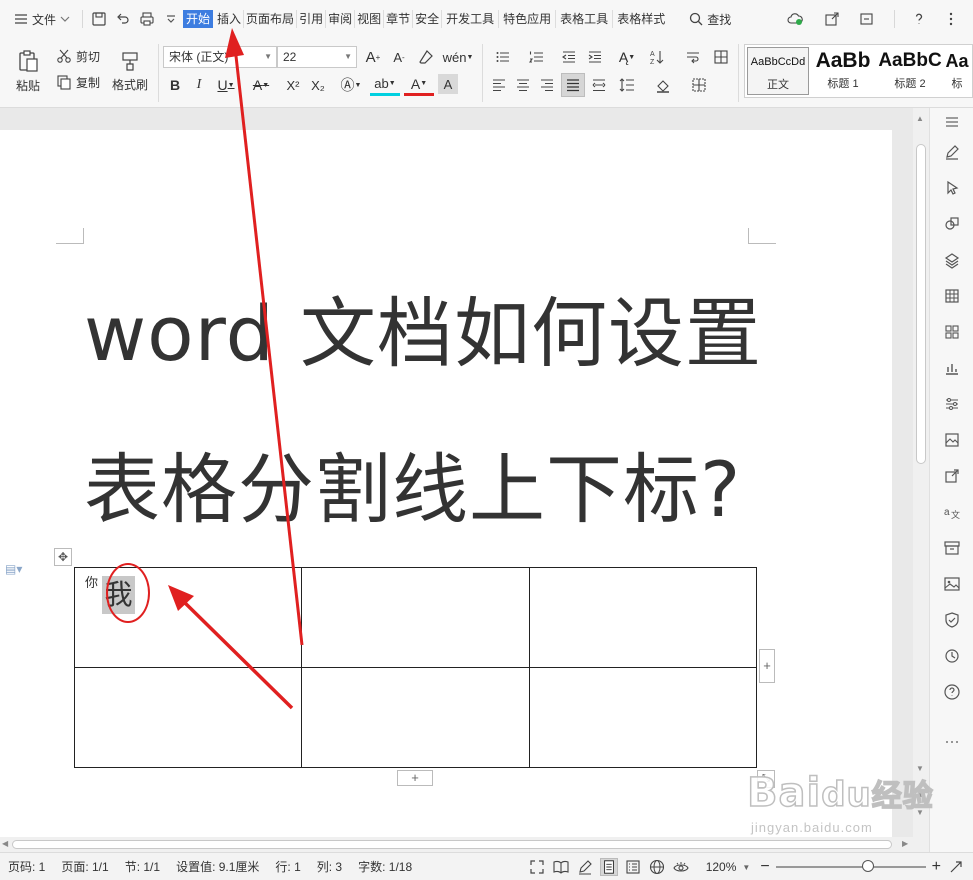  I want to click on align-center-button, so click(523, 85).